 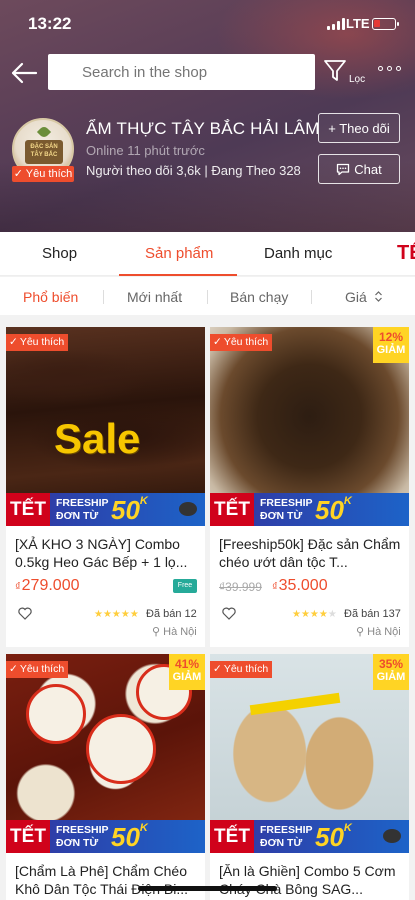 I want to click on signal-icon, so click(x=336, y=24).